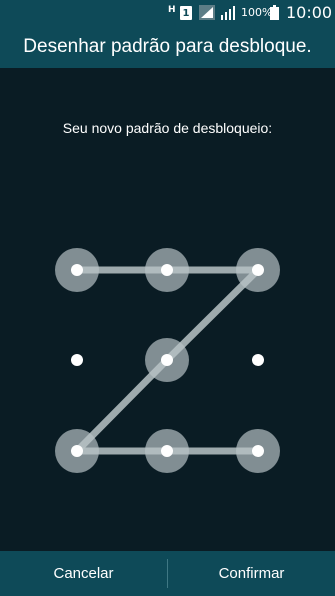 The image size is (335, 596). Describe the element at coordinates (251, 573) in the screenshot. I see `confirm-button: Confirmar` at that location.